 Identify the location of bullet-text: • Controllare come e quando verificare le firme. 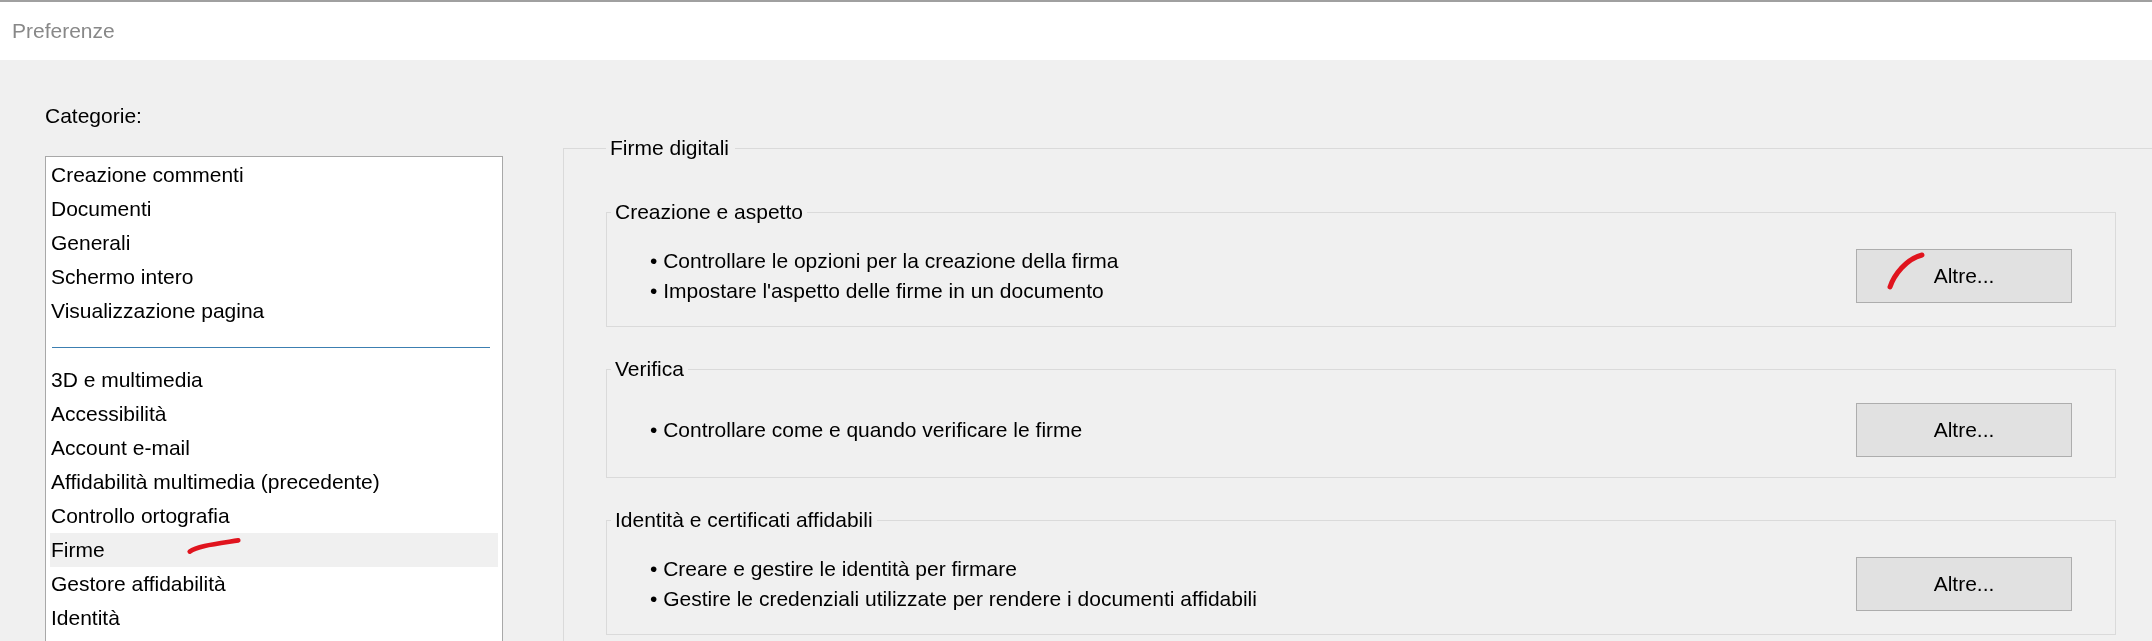
(866, 430).